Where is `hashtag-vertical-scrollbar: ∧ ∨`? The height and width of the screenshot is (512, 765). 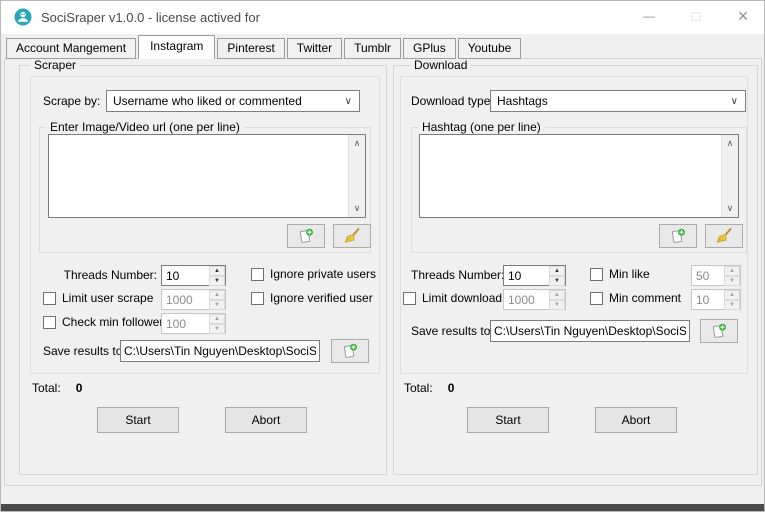
hashtag-vertical-scrollbar: ∧ ∨ is located at coordinates (729, 176).